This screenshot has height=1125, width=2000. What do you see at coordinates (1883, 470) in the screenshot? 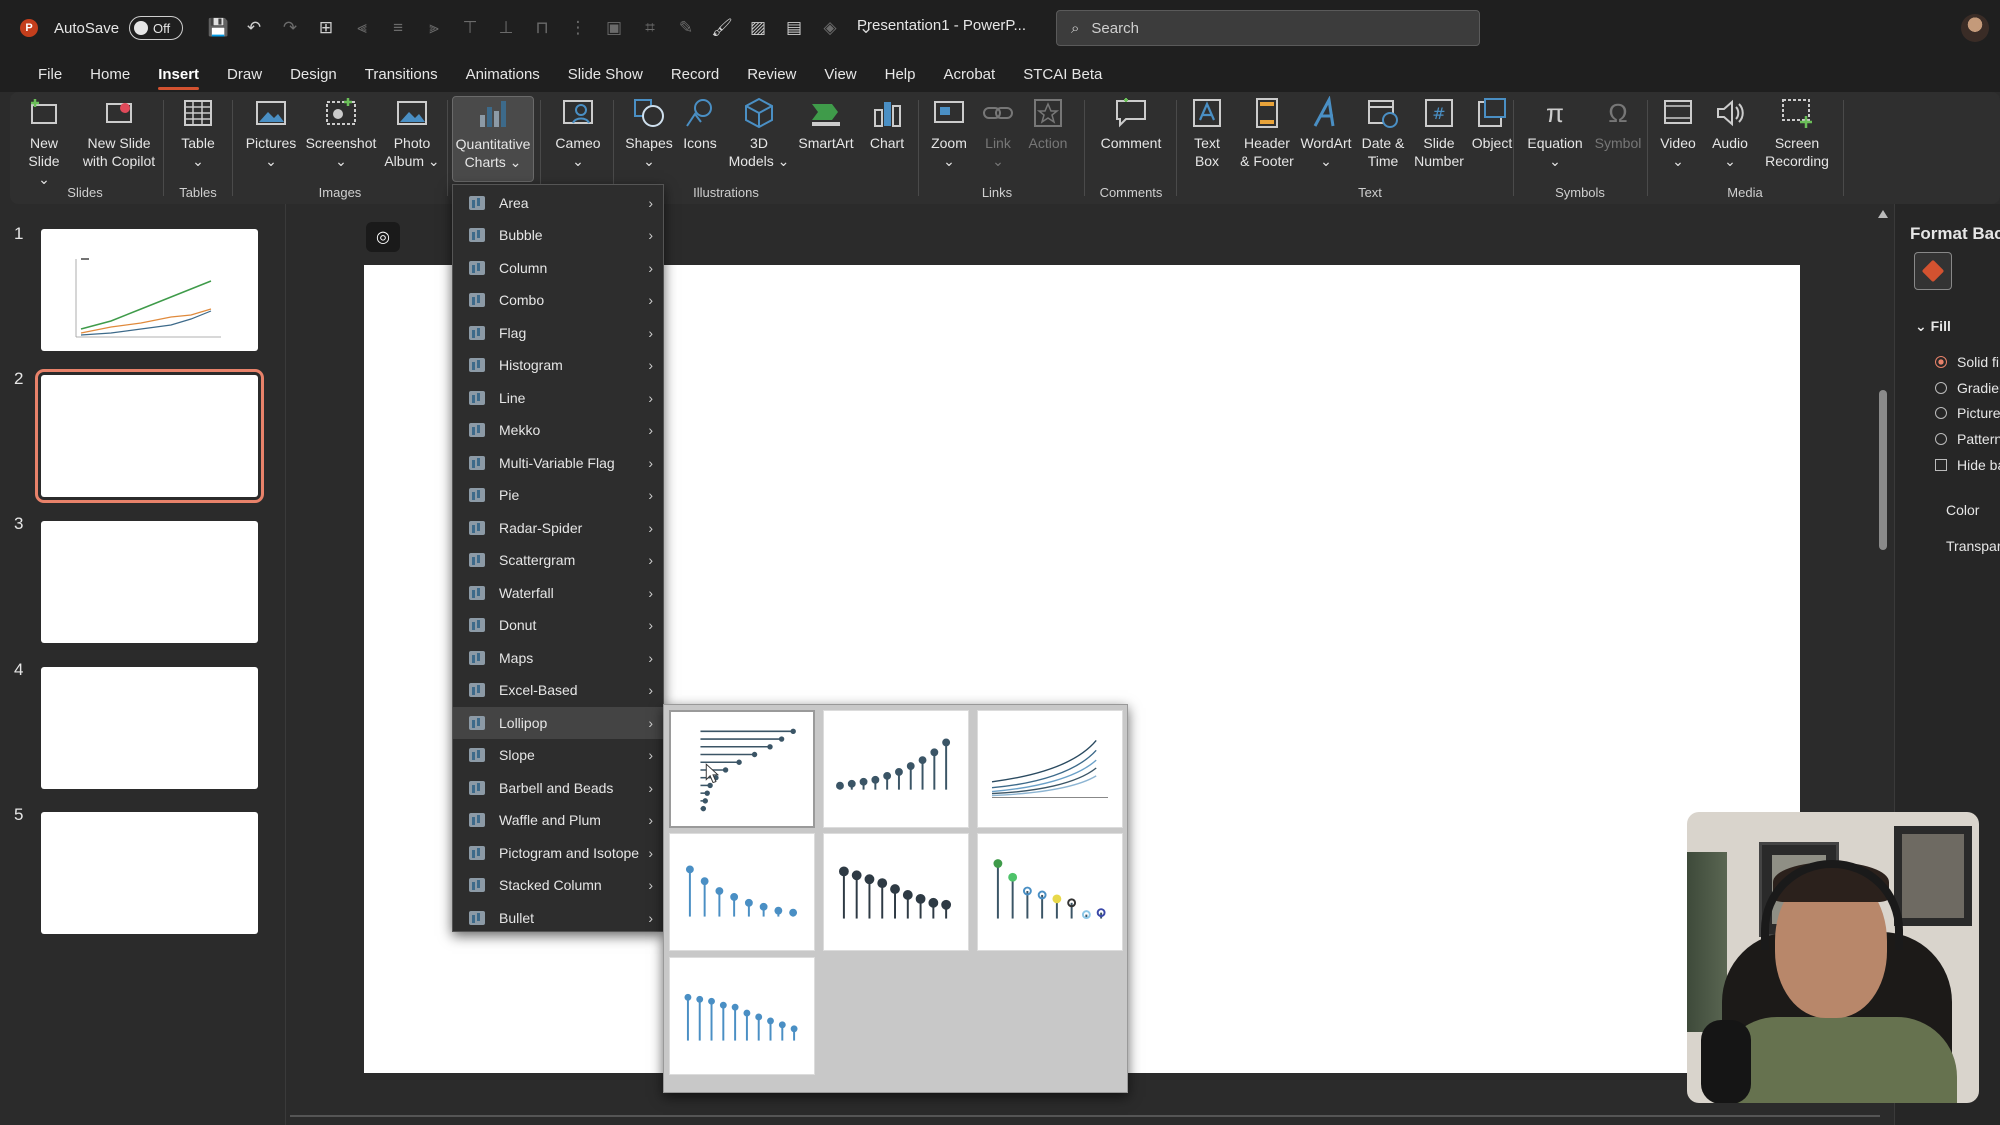
I see `vertical-scrollbar-thumb` at bounding box center [1883, 470].